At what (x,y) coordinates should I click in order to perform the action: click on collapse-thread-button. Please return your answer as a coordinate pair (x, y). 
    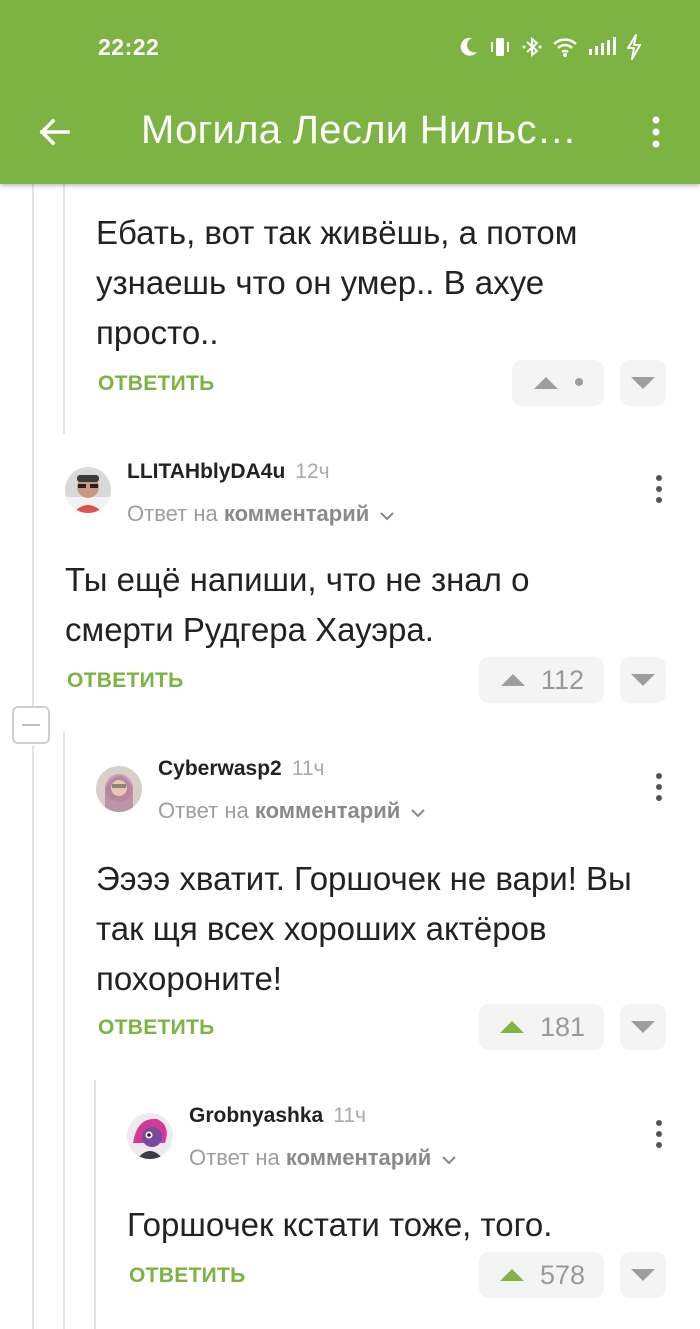
    Looking at the image, I should click on (31, 725).